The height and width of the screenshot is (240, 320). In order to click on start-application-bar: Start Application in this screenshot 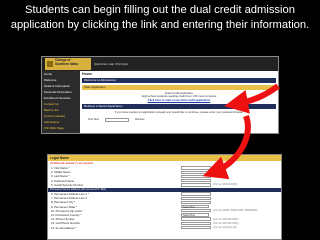, I will do `click(179, 87)`.